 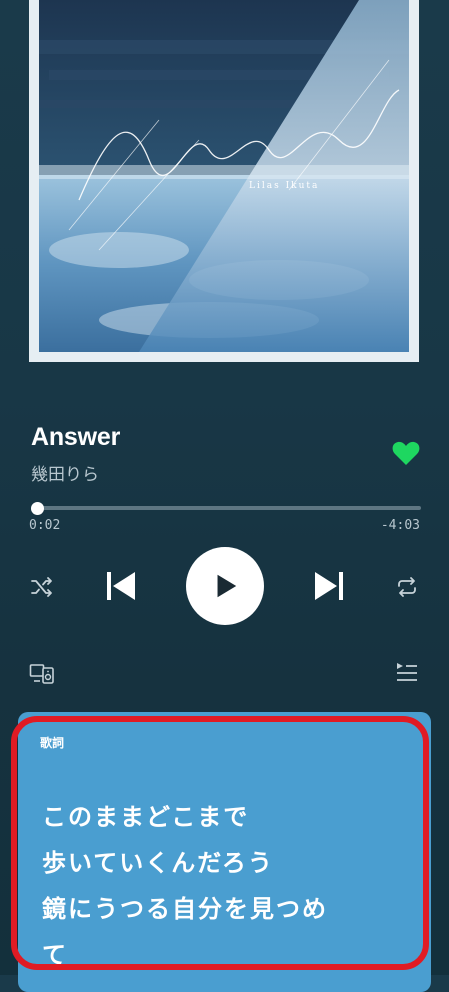 I want to click on repeat-icon, so click(x=407, y=587).